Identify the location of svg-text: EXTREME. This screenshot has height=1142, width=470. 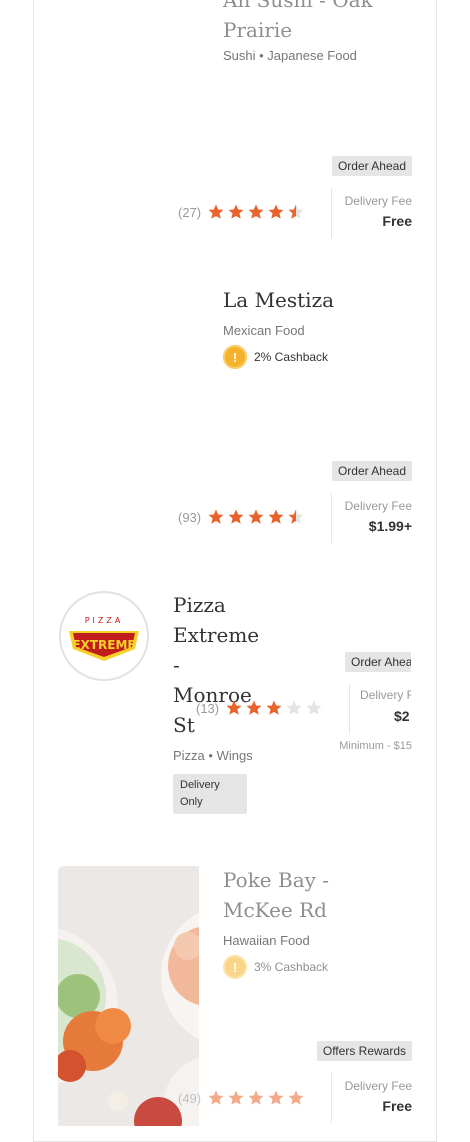
(103, 645).